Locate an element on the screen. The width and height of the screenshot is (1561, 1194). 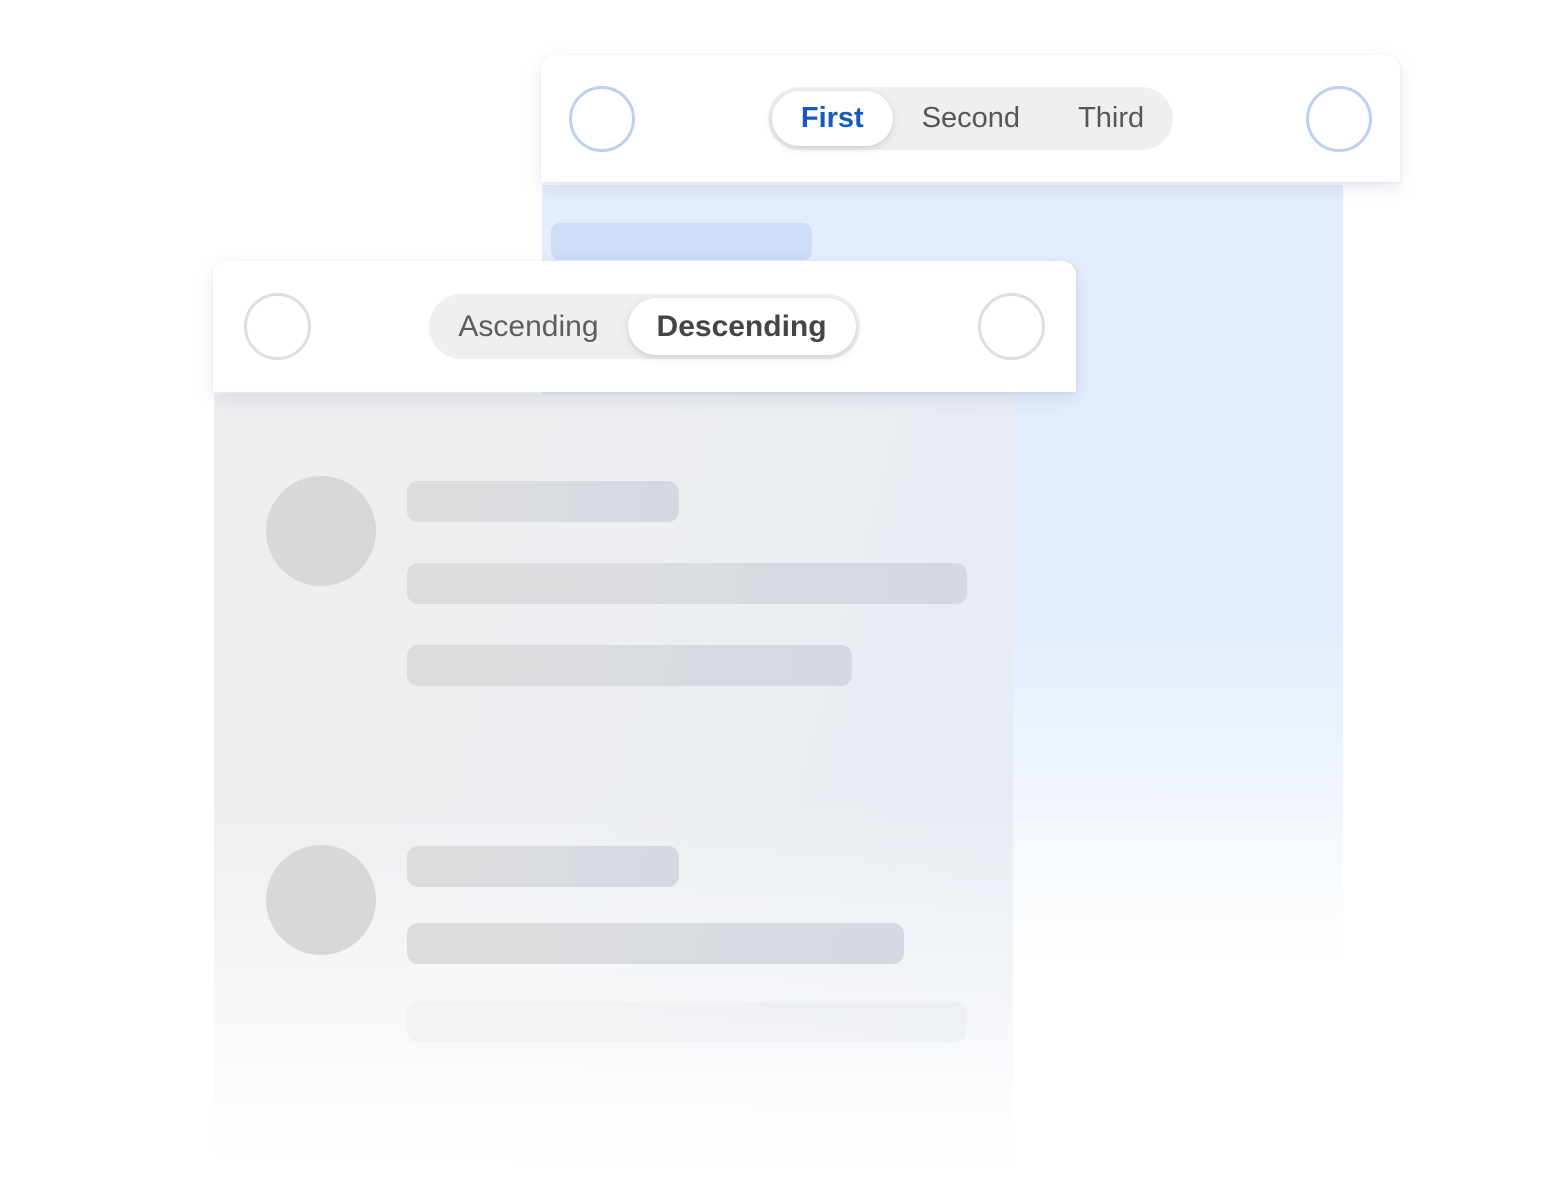
tab-segment-second: Second is located at coordinates (971, 118).